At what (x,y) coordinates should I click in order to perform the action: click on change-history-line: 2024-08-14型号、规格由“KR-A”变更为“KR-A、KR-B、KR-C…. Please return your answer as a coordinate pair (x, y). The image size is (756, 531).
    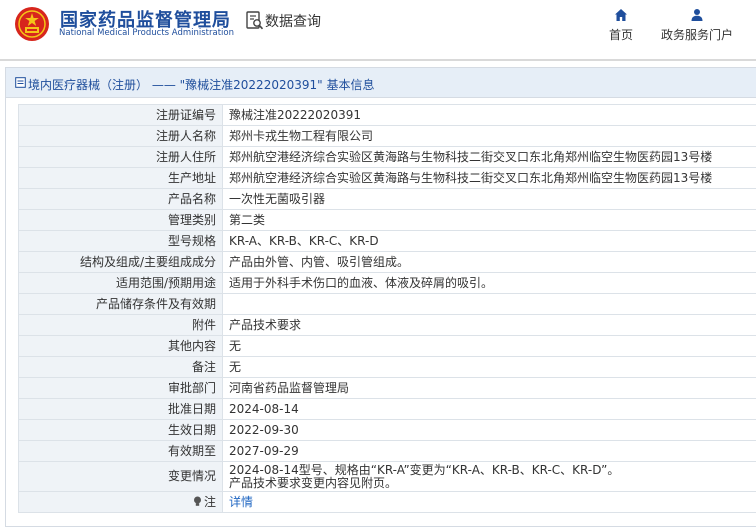
    Looking at the image, I should click on (424, 469).